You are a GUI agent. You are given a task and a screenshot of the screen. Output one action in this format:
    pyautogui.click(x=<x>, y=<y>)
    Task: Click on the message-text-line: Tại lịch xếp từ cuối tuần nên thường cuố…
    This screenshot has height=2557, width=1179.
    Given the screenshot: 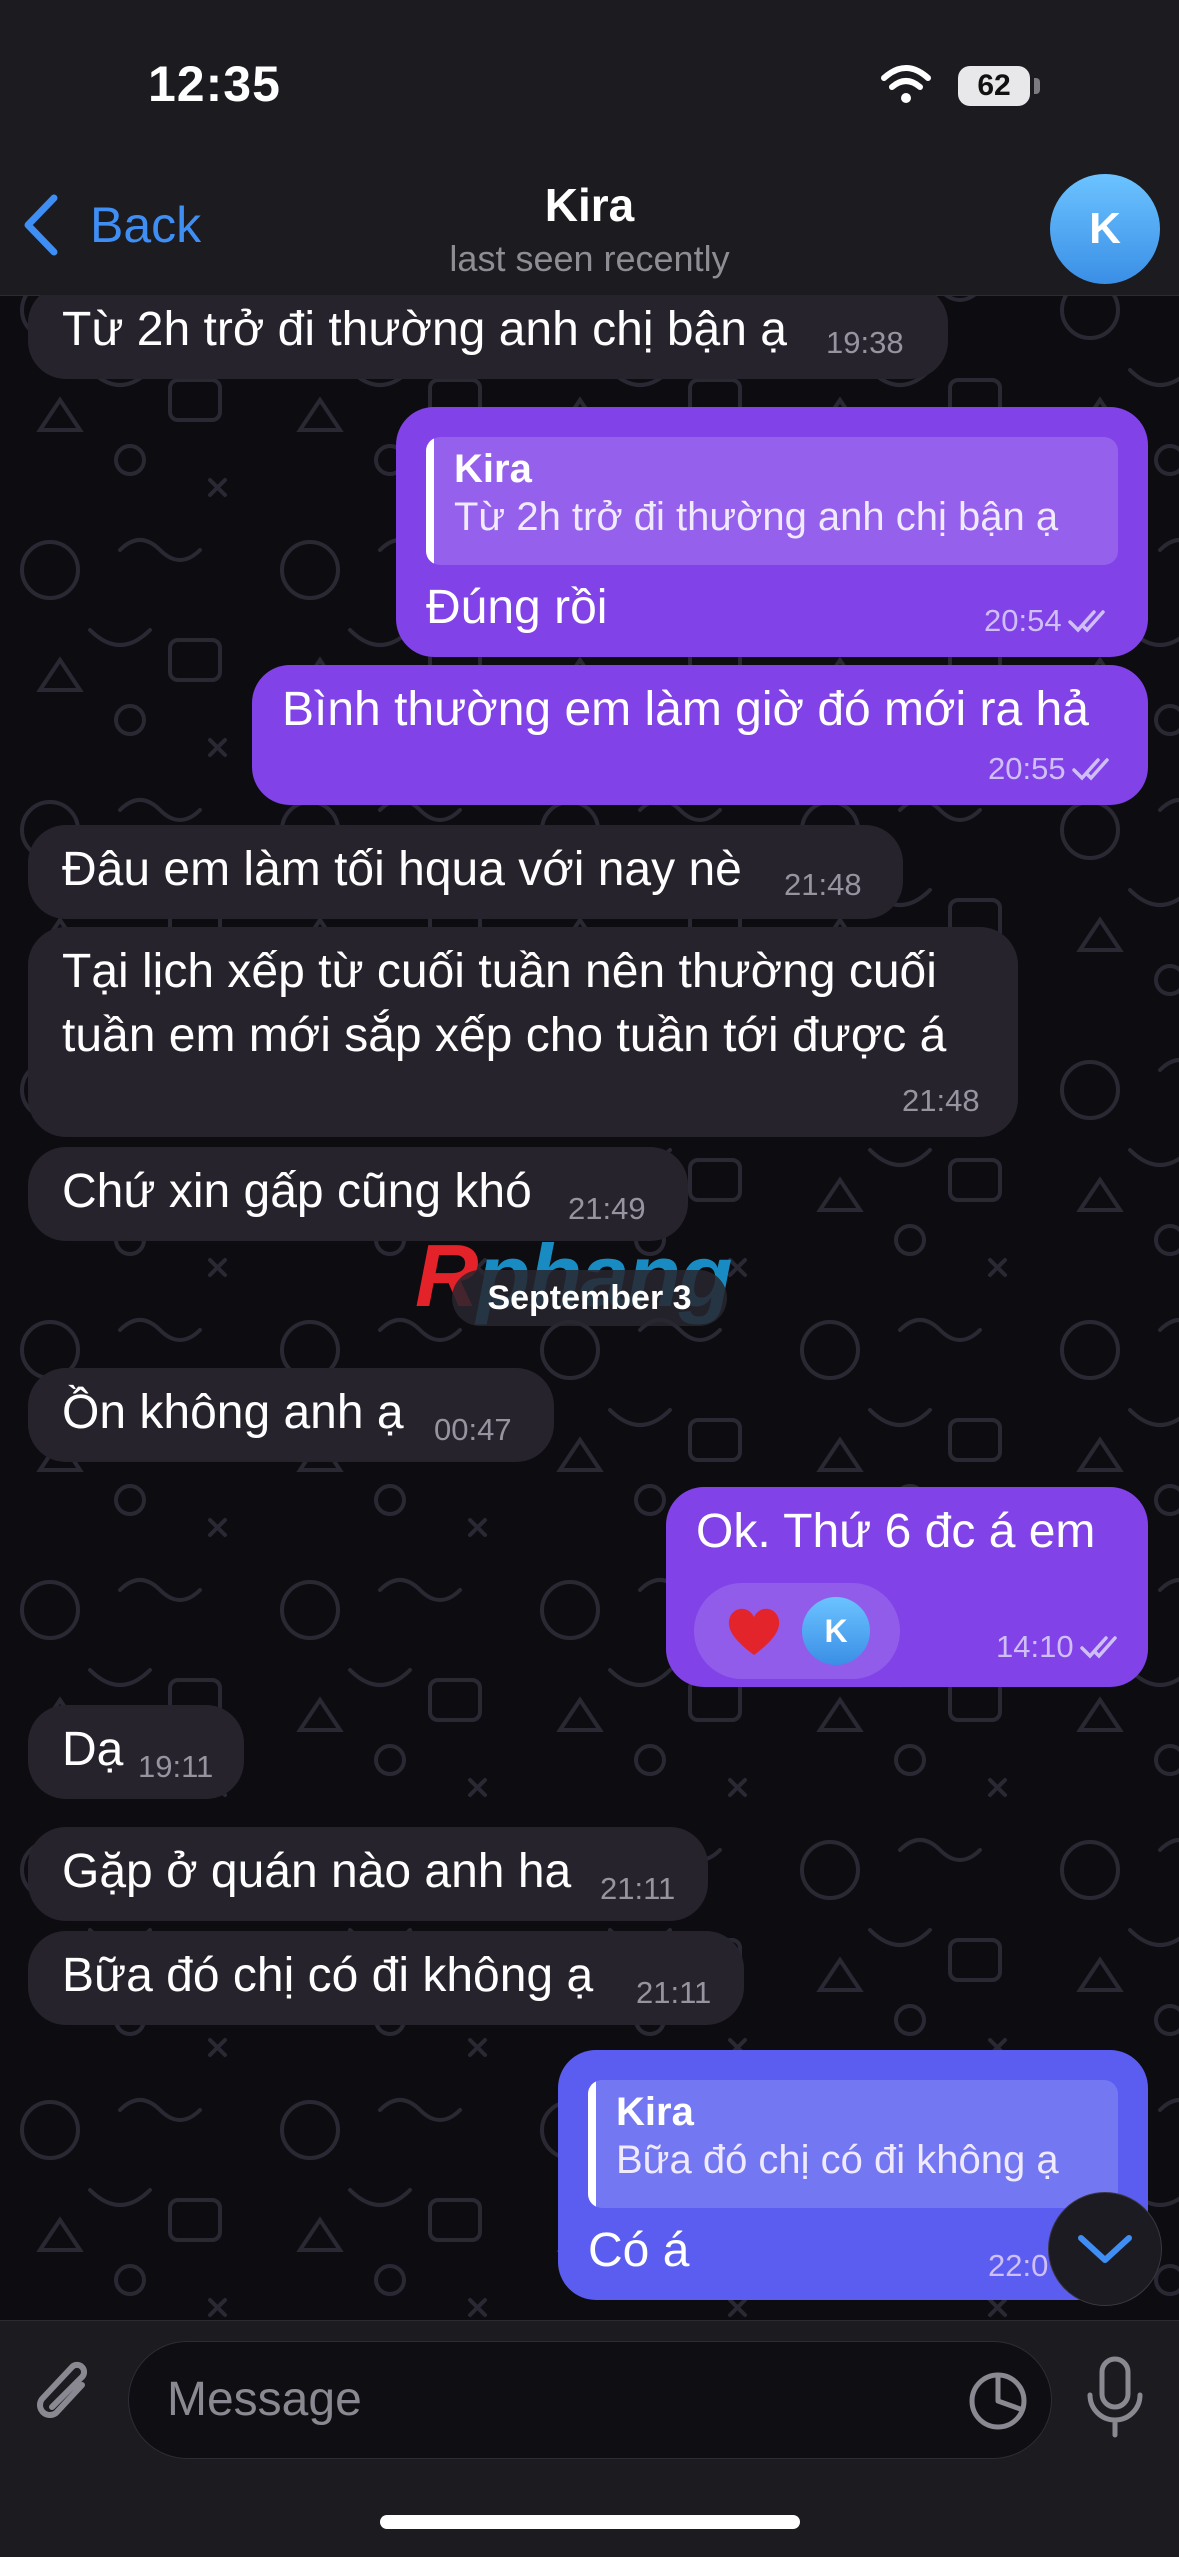 What is the action you would take?
    pyautogui.click(x=499, y=971)
    